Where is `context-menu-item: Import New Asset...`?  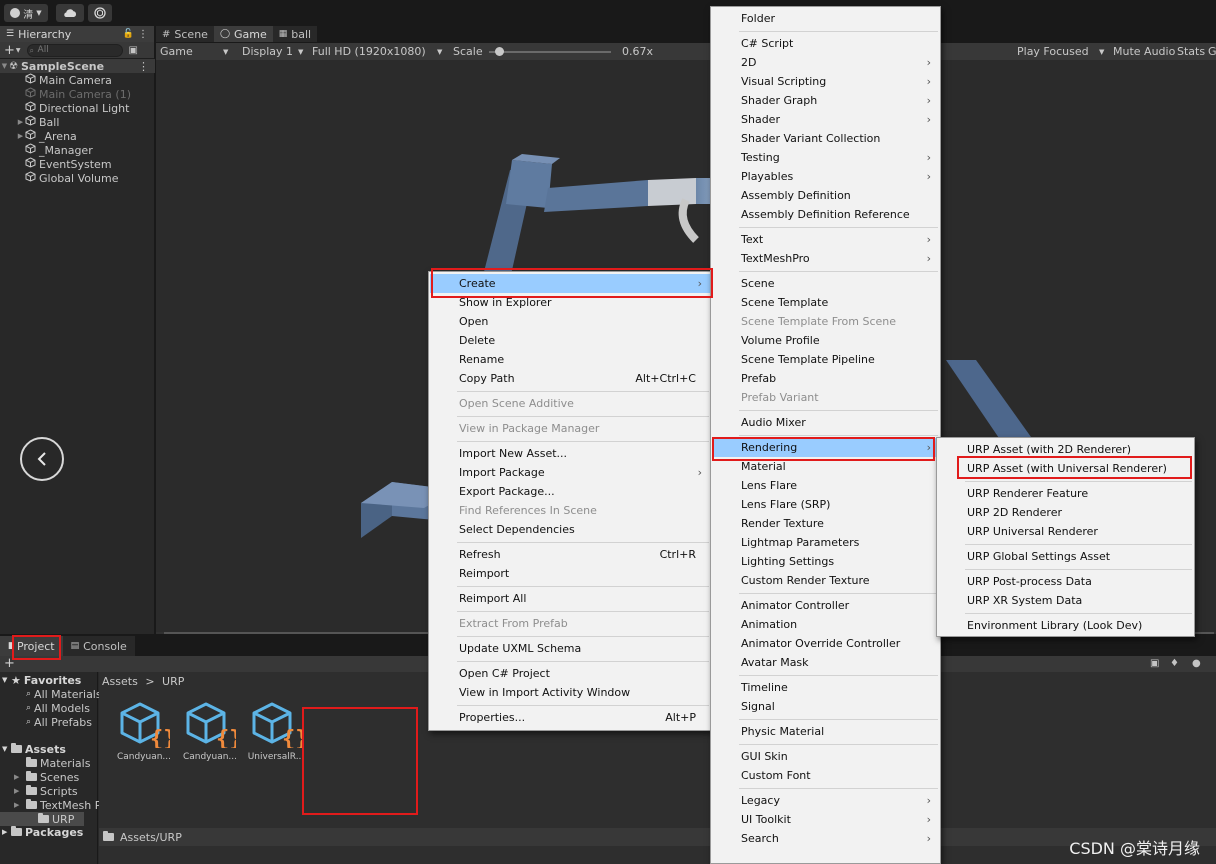 context-menu-item: Import New Asset... is located at coordinates (570, 453).